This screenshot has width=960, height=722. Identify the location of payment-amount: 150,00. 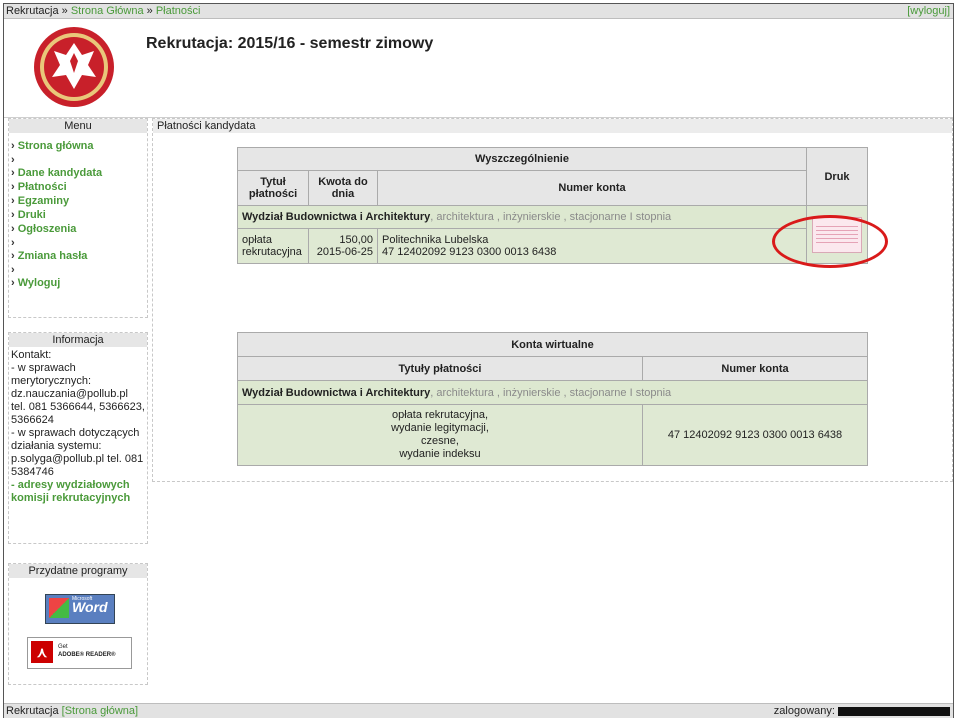
(356, 240).